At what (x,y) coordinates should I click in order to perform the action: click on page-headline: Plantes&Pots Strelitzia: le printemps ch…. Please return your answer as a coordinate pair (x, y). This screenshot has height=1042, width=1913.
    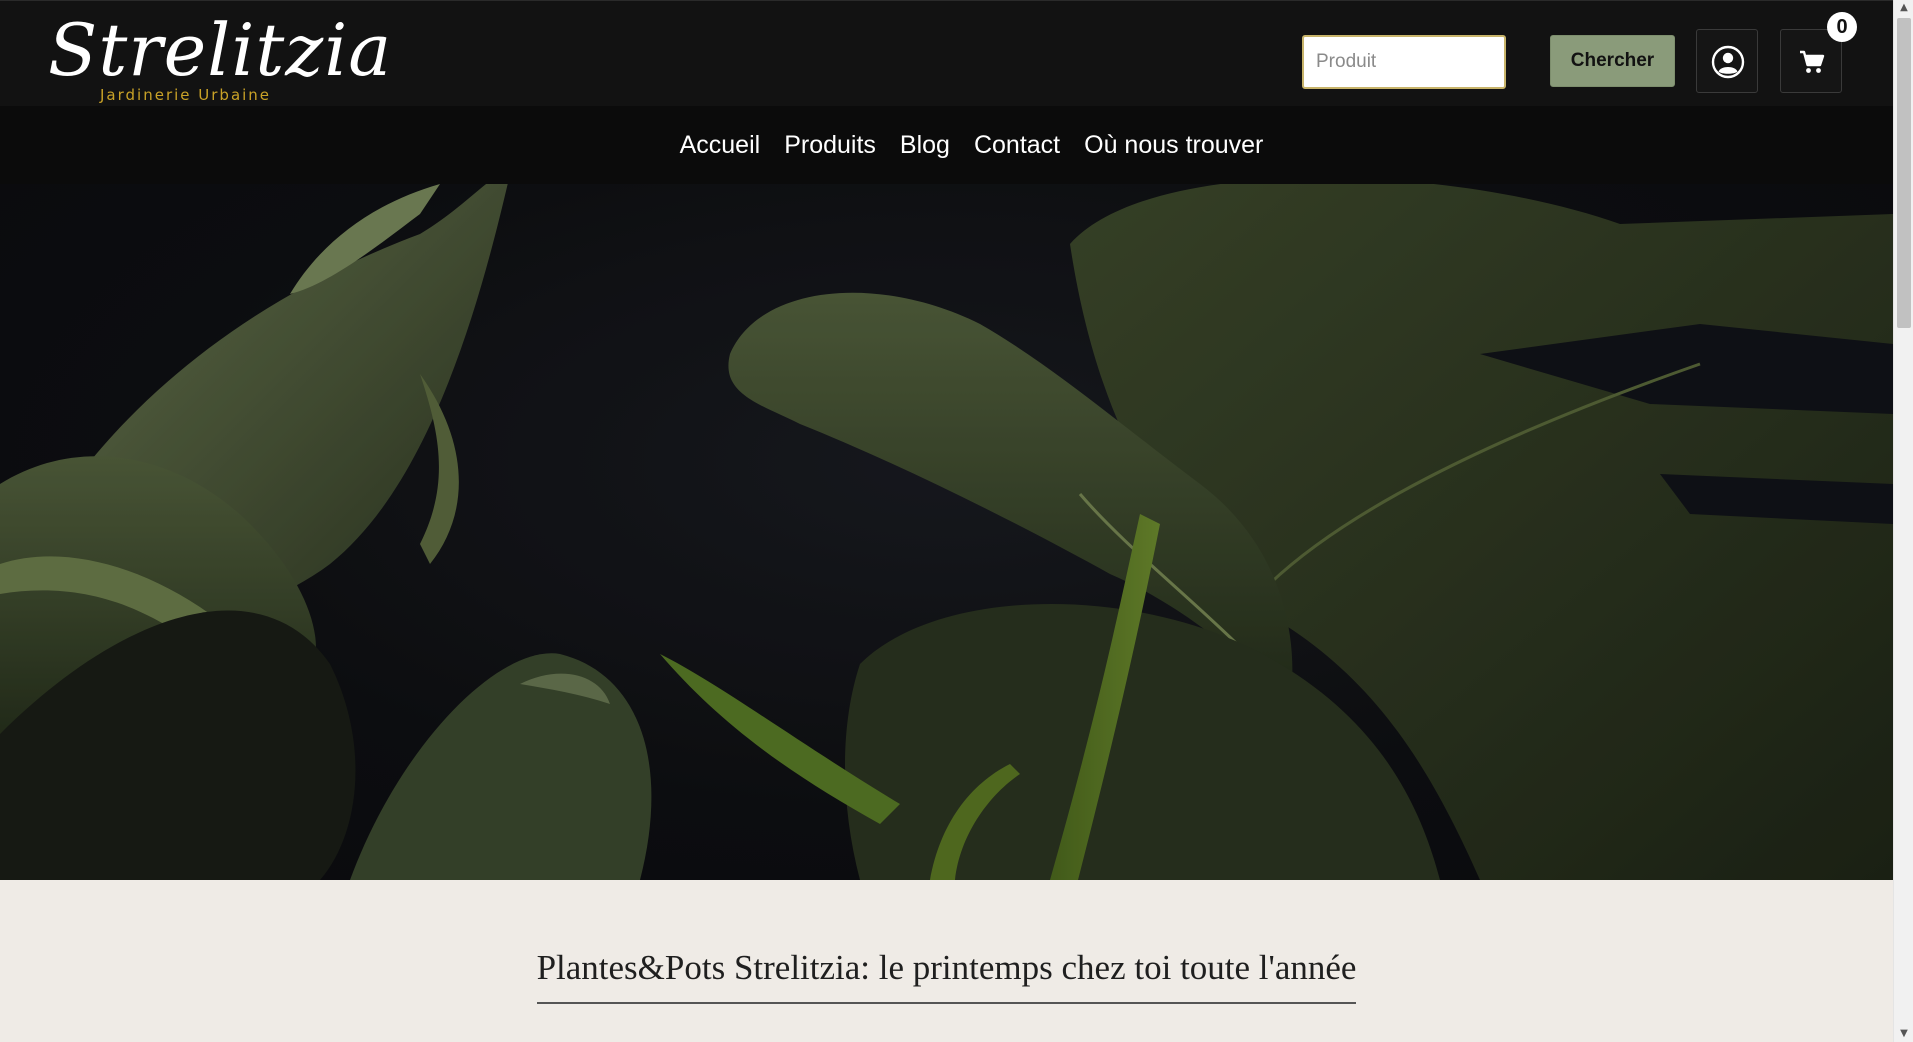
    Looking at the image, I should click on (946, 976).